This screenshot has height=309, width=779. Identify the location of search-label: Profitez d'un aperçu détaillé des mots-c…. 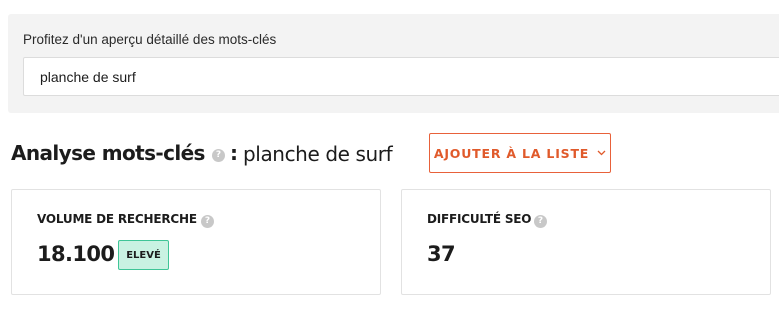
(150, 39).